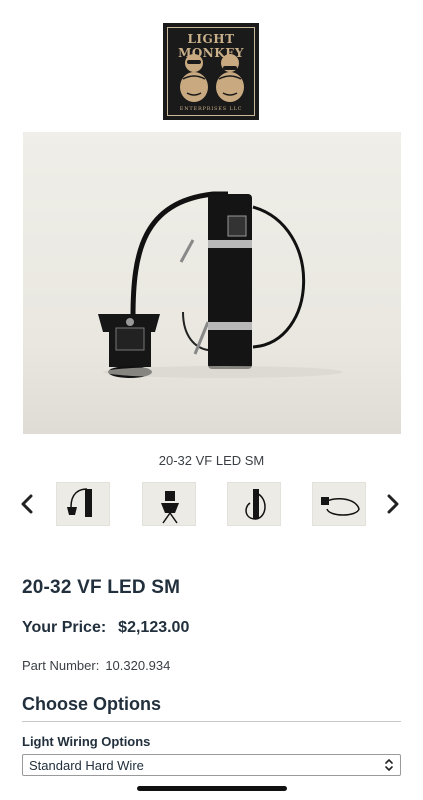  What do you see at coordinates (86, 765) in the screenshot?
I see `wiring-selected-value: Standard Hard Wire` at bounding box center [86, 765].